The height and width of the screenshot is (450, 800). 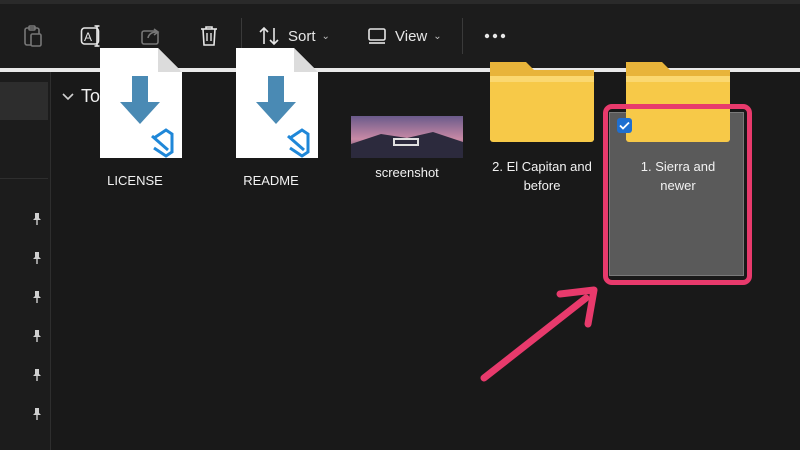 What do you see at coordinates (495, 36) in the screenshot?
I see `ellipsis-icon` at bounding box center [495, 36].